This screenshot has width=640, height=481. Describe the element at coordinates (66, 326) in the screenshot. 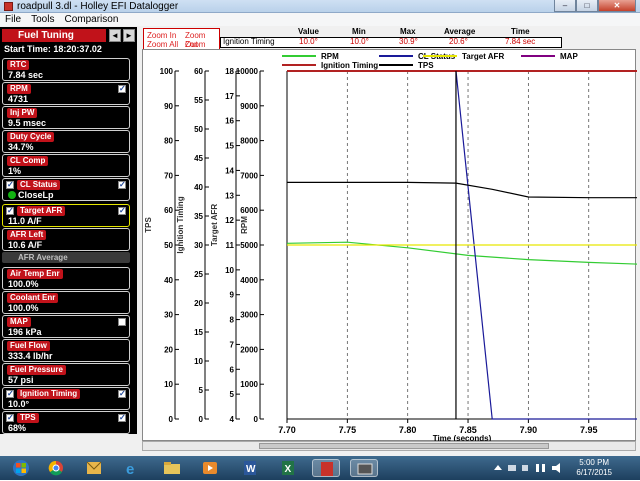

I see `channel-card: MAP 196 kPa` at that location.